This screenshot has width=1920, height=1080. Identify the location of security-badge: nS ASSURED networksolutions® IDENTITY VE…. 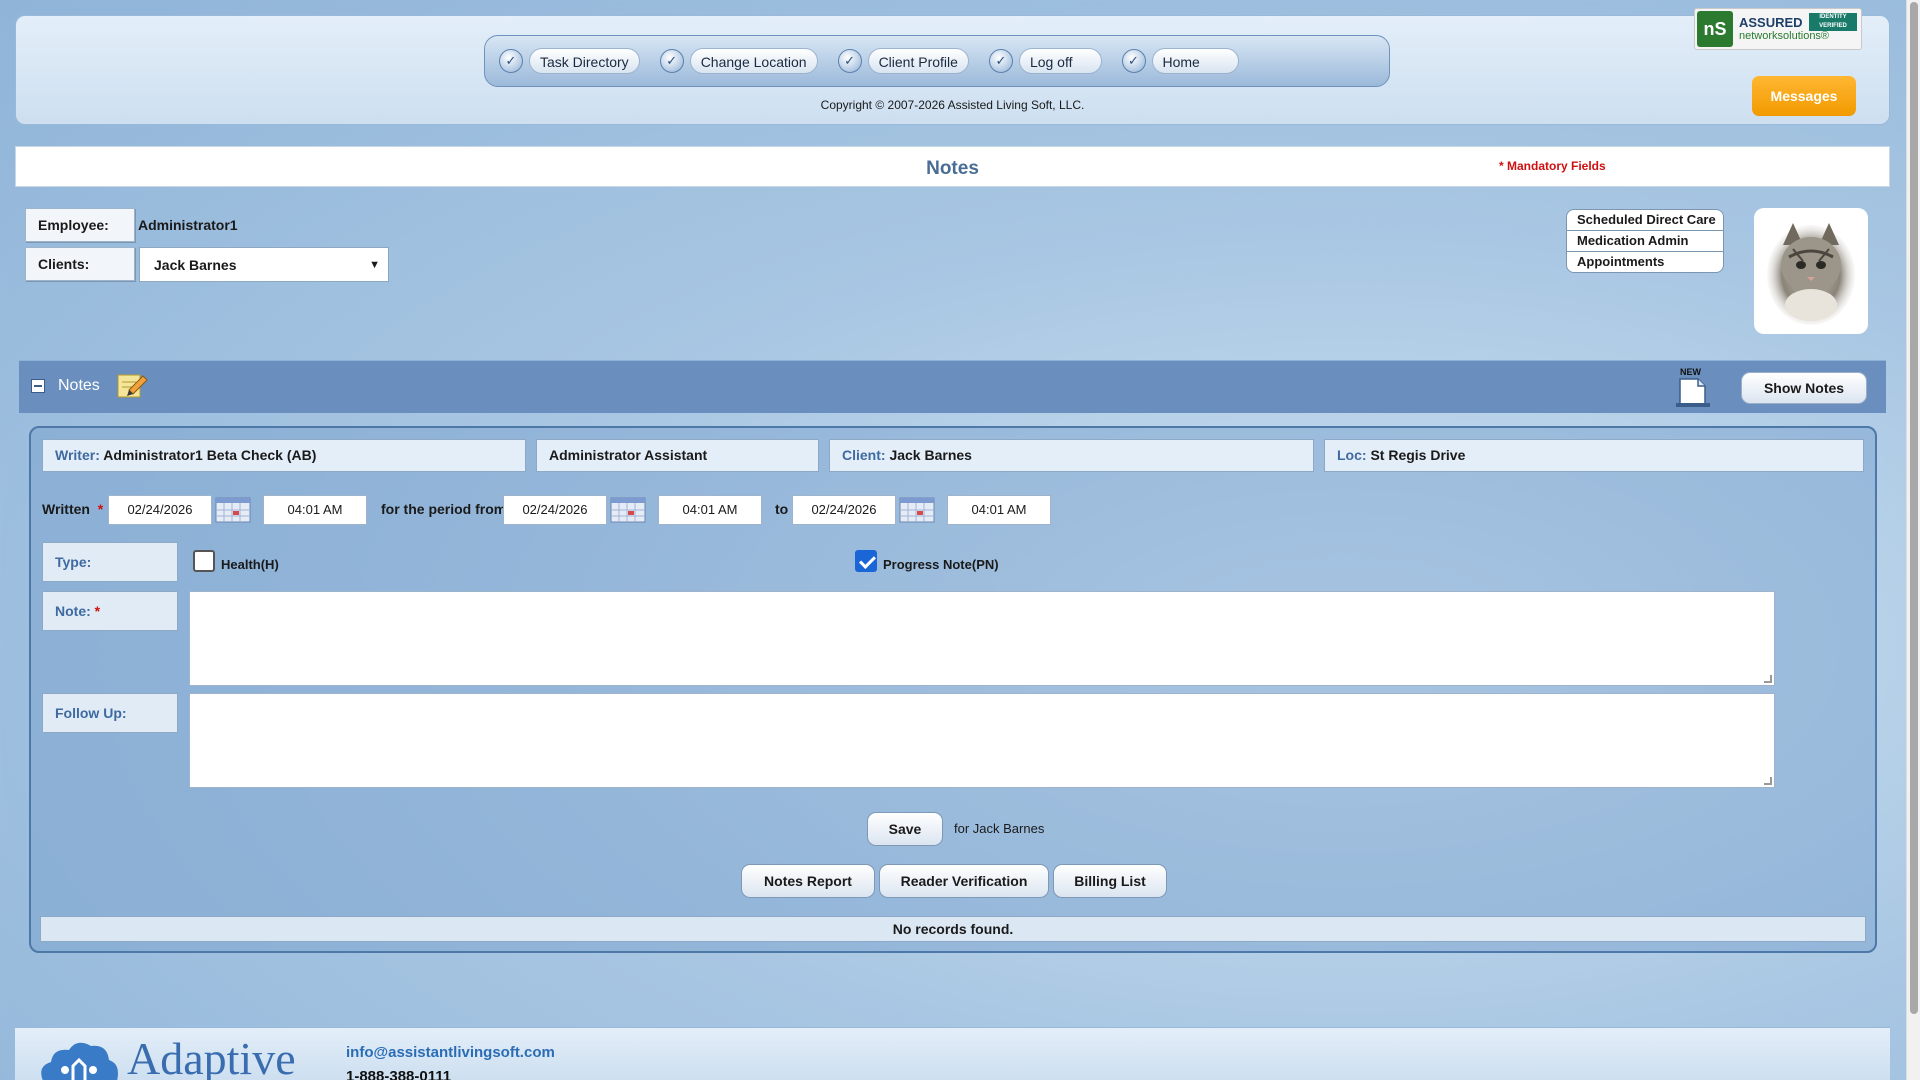
(1778, 29).